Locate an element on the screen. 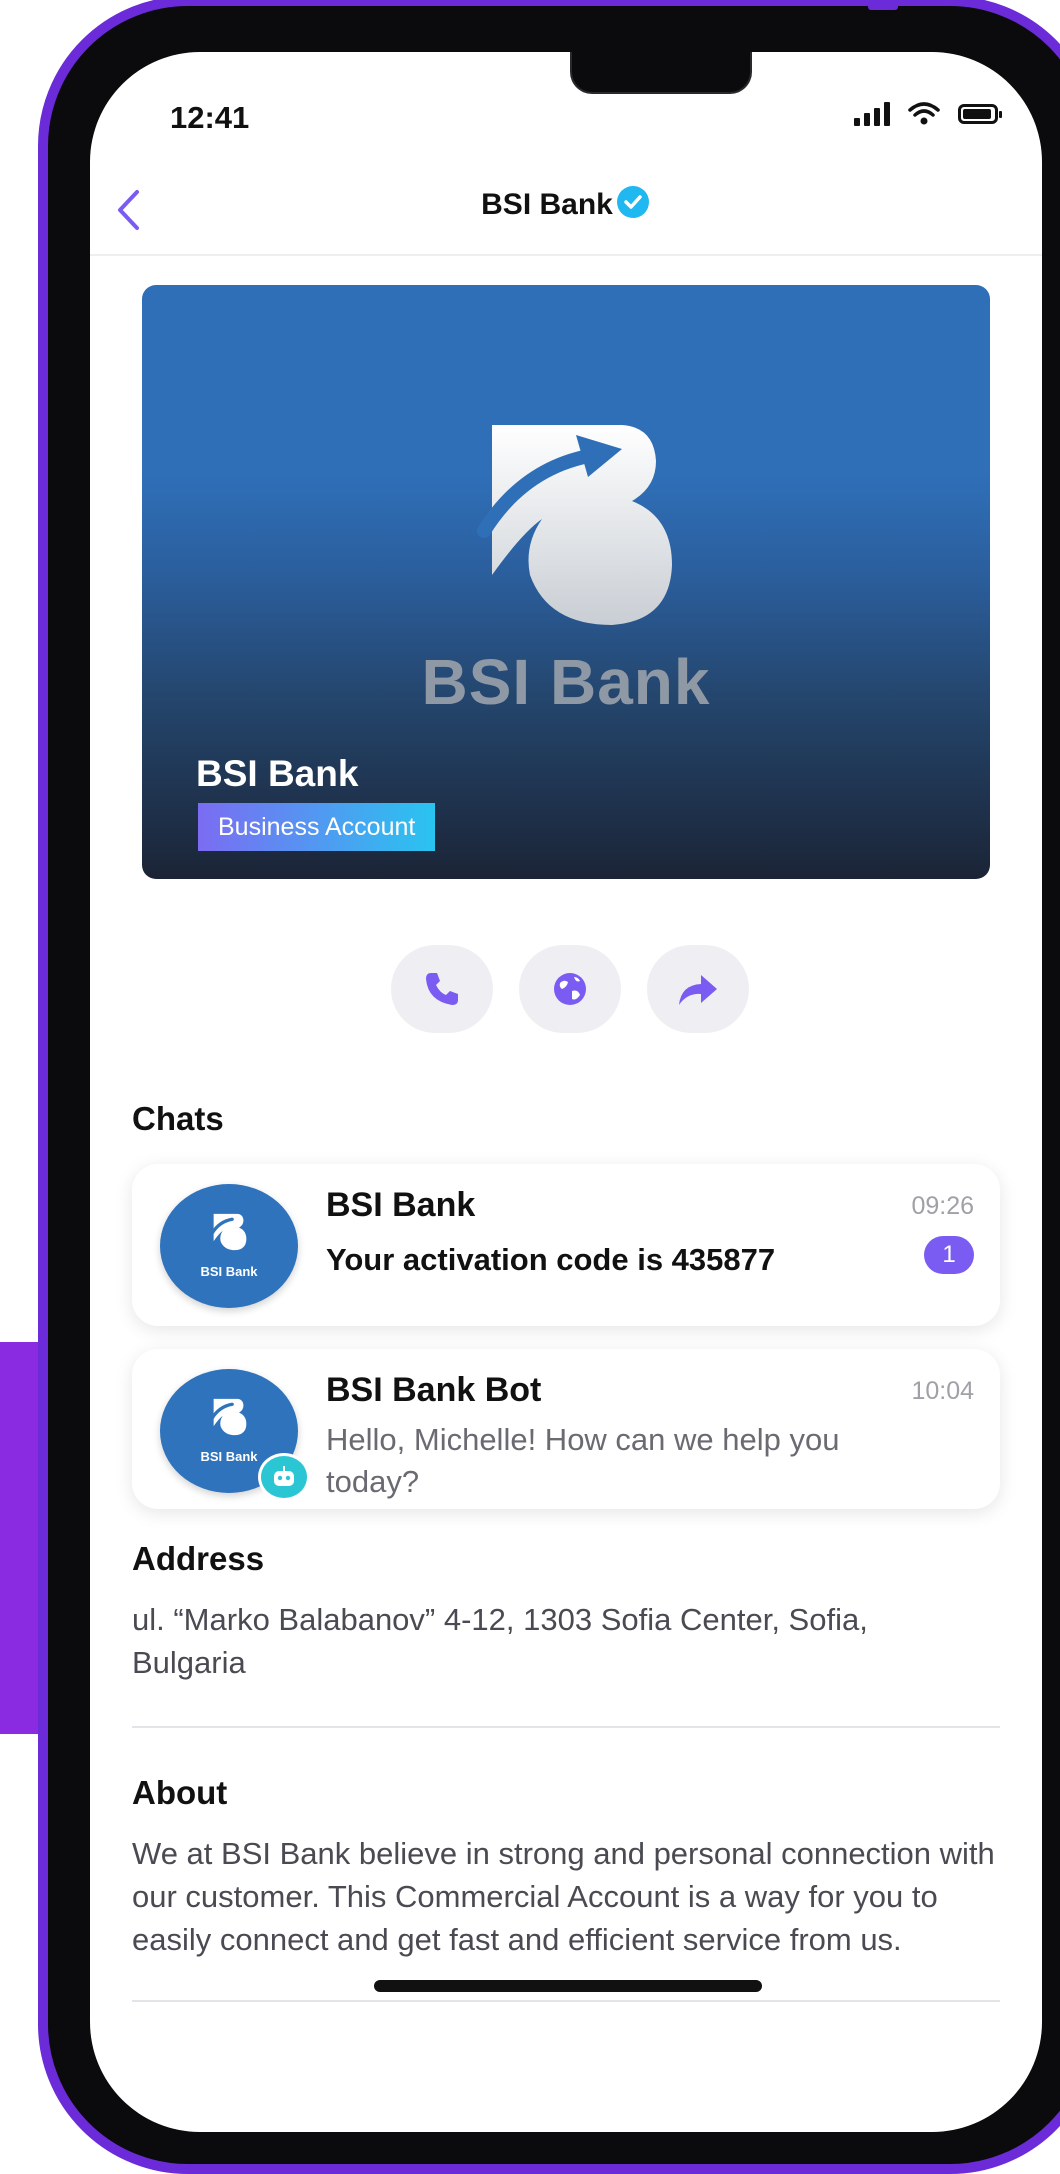 Image resolution: width=1060 pixels, height=2174 pixels. phone-icon is located at coordinates (442, 989).